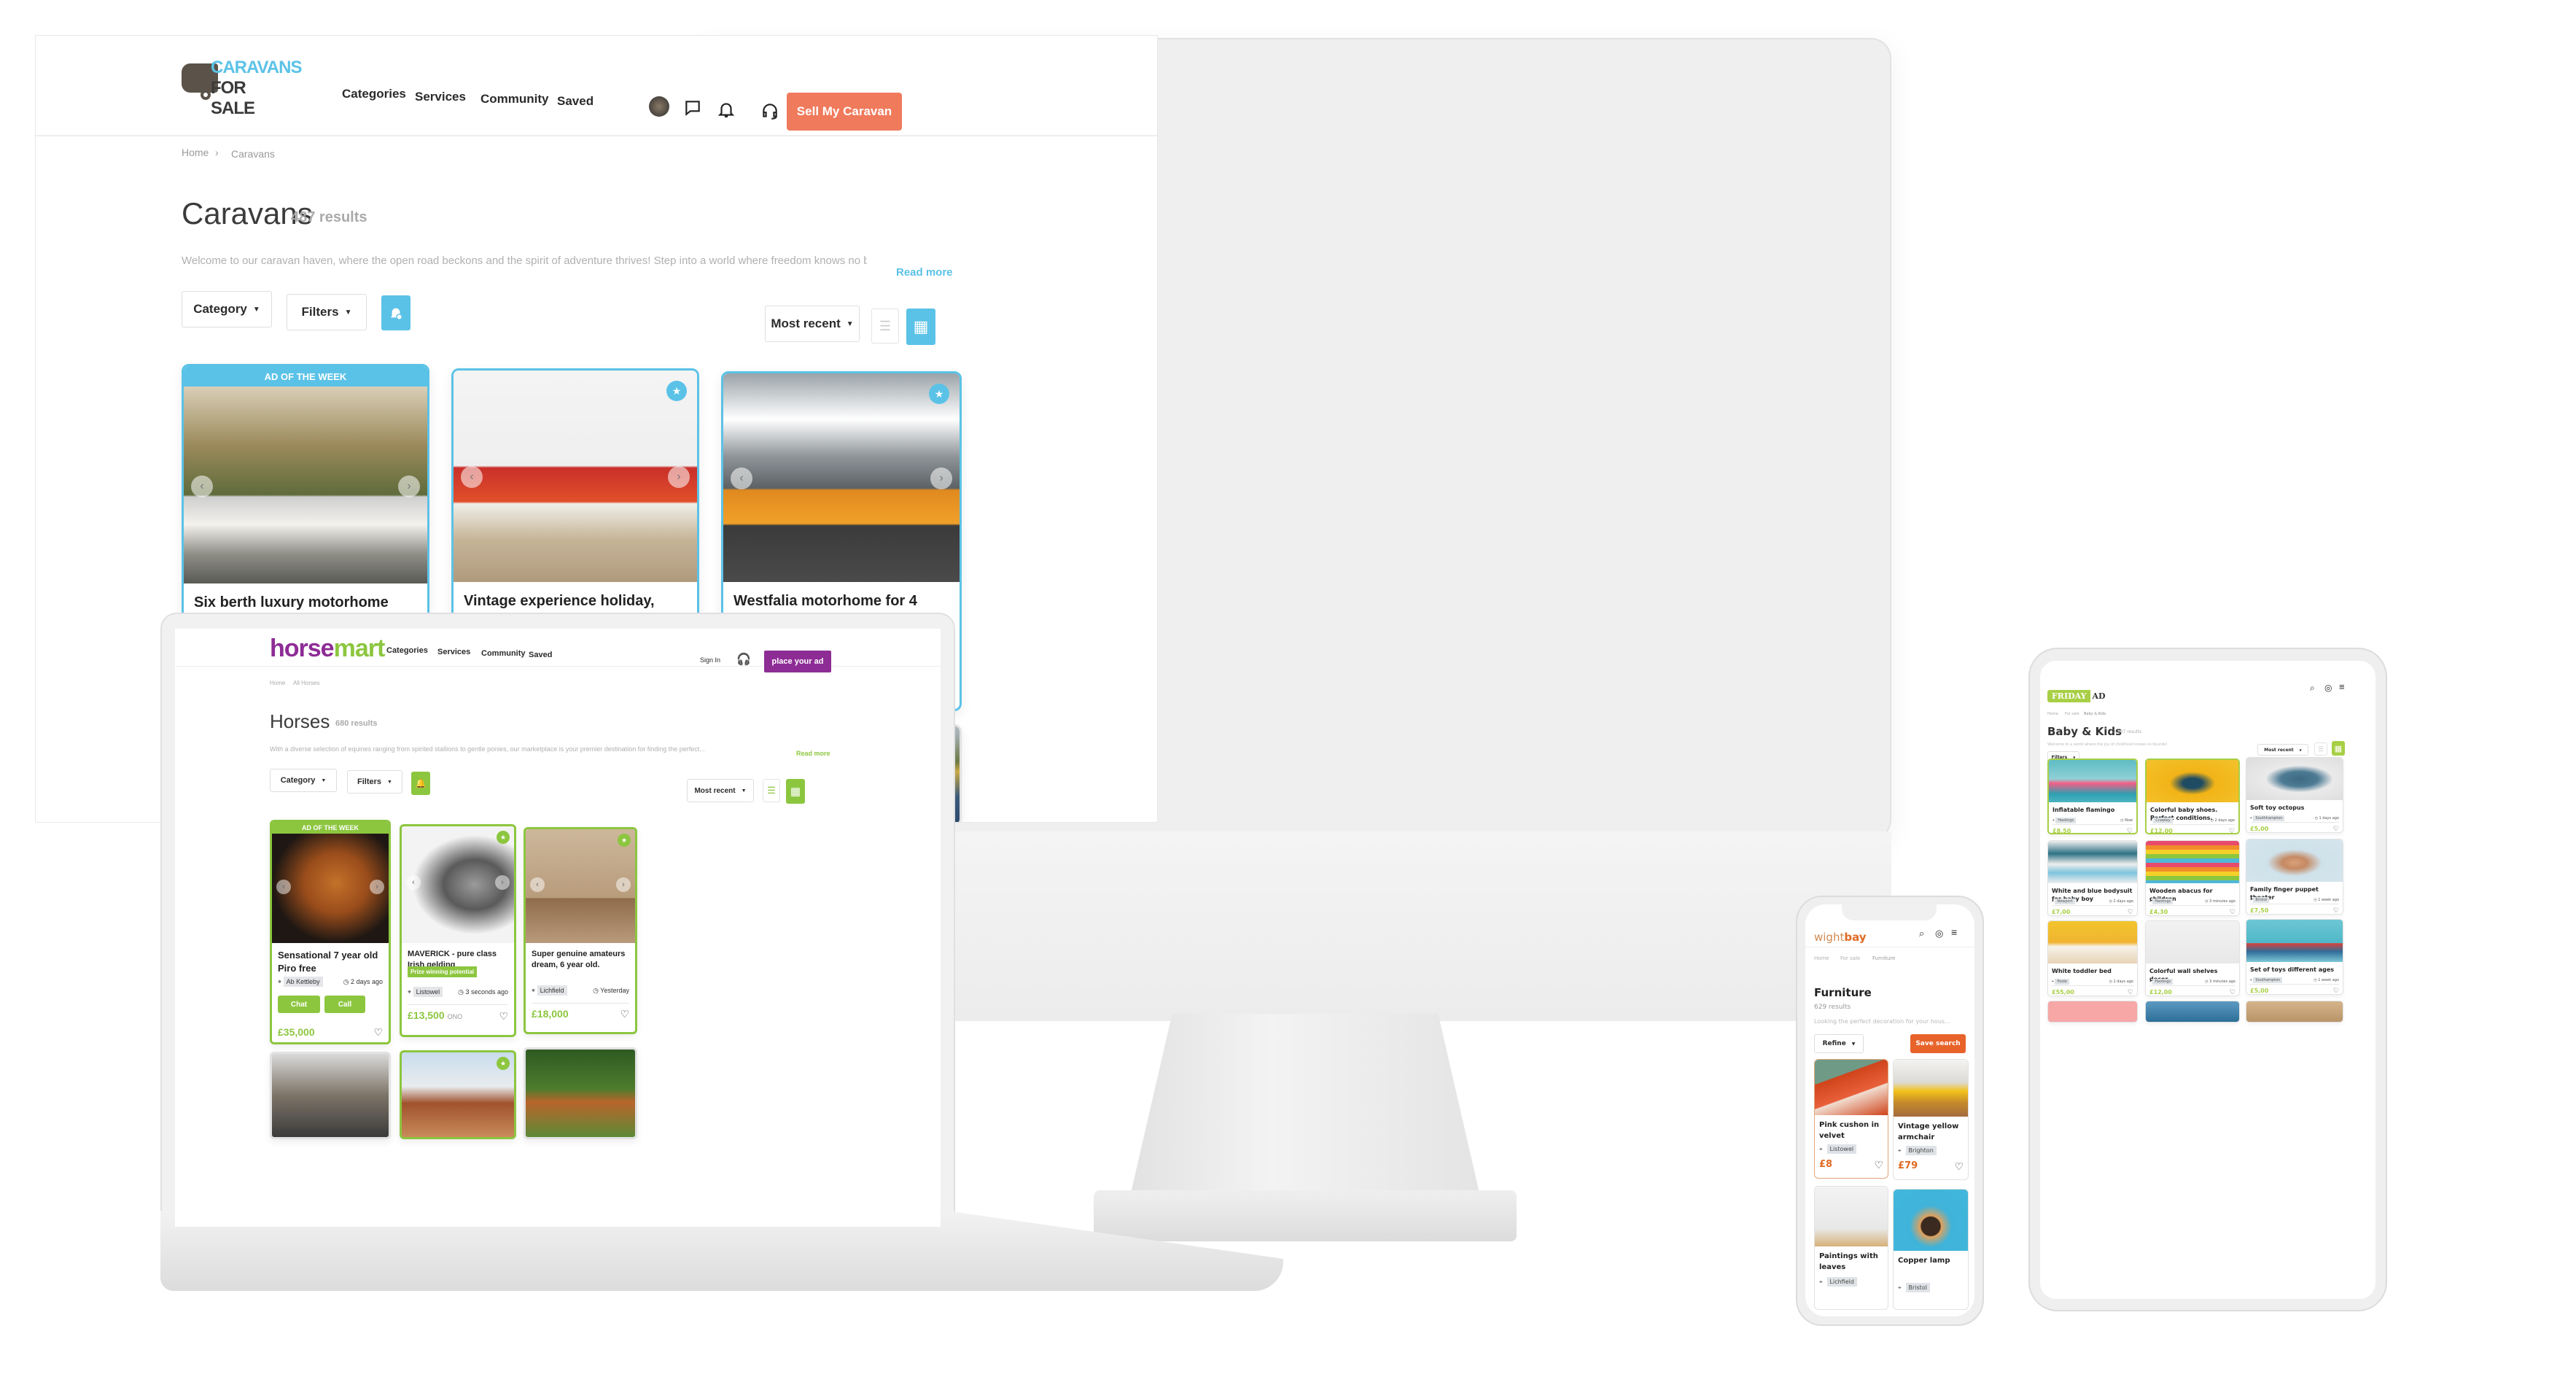 This screenshot has width=2576, height=1377. What do you see at coordinates (330, 958) in the screenshot?
I see `listing-title: Sensational 7 year old Piro free` at bounding box center [330, 958].